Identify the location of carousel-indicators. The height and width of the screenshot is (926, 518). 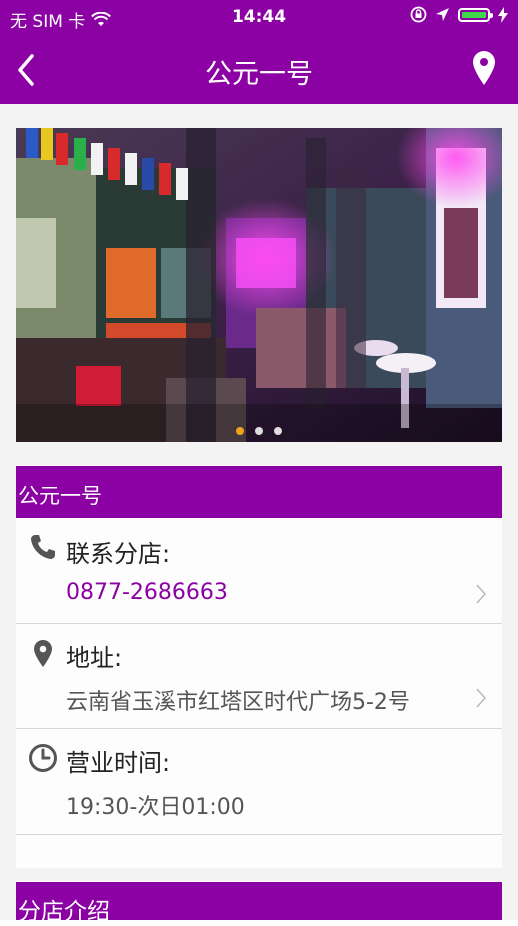
(259, 429).